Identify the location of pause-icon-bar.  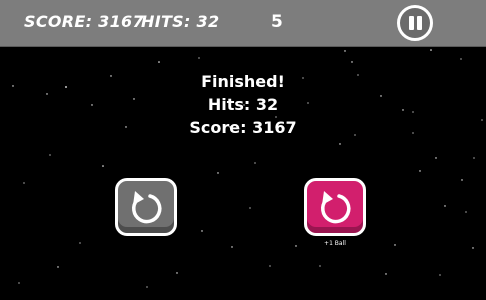
(419, 23).